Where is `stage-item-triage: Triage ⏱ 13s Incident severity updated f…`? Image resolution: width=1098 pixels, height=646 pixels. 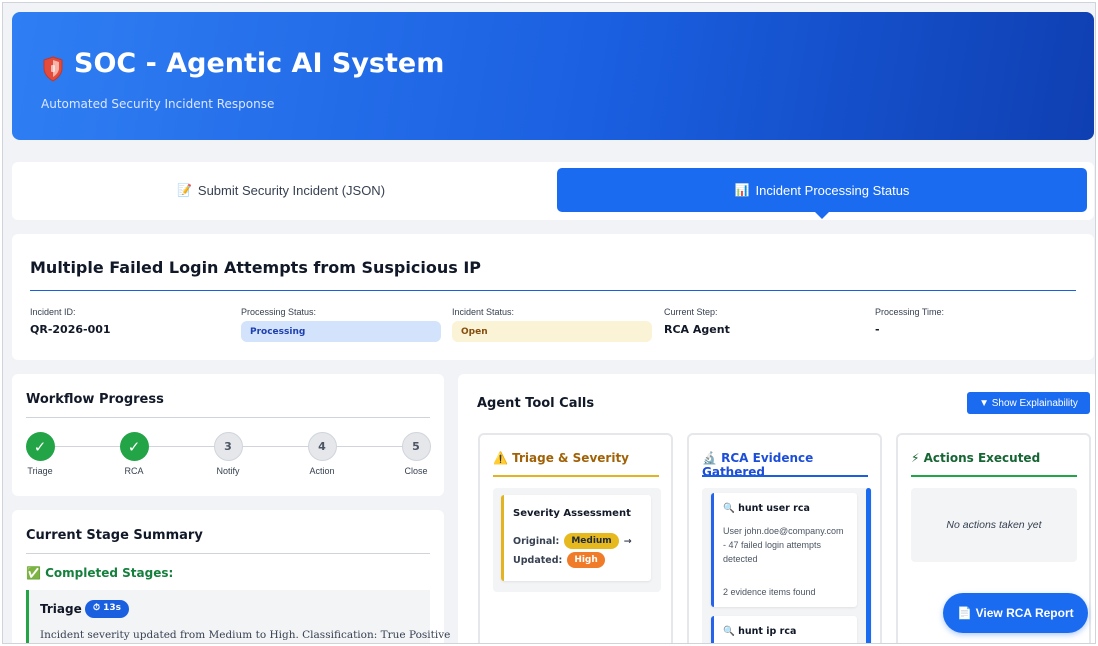 stage-item-triage: Triage ⏱ 13s Incident severity updated f… is located at coordinates (238, 616).